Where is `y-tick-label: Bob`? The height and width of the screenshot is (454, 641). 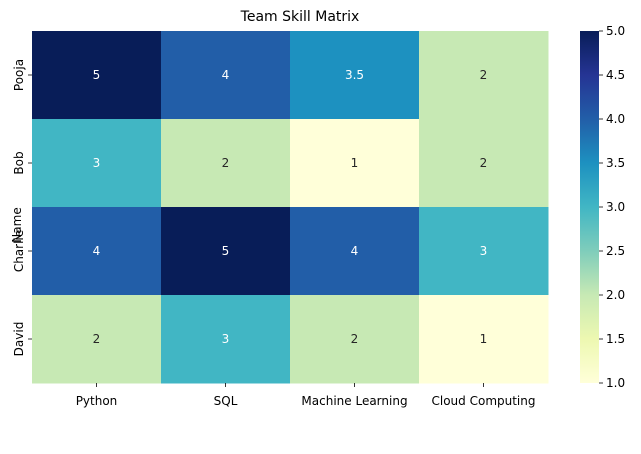
y-tick-label: Bob is located at coordinates (19, 162).